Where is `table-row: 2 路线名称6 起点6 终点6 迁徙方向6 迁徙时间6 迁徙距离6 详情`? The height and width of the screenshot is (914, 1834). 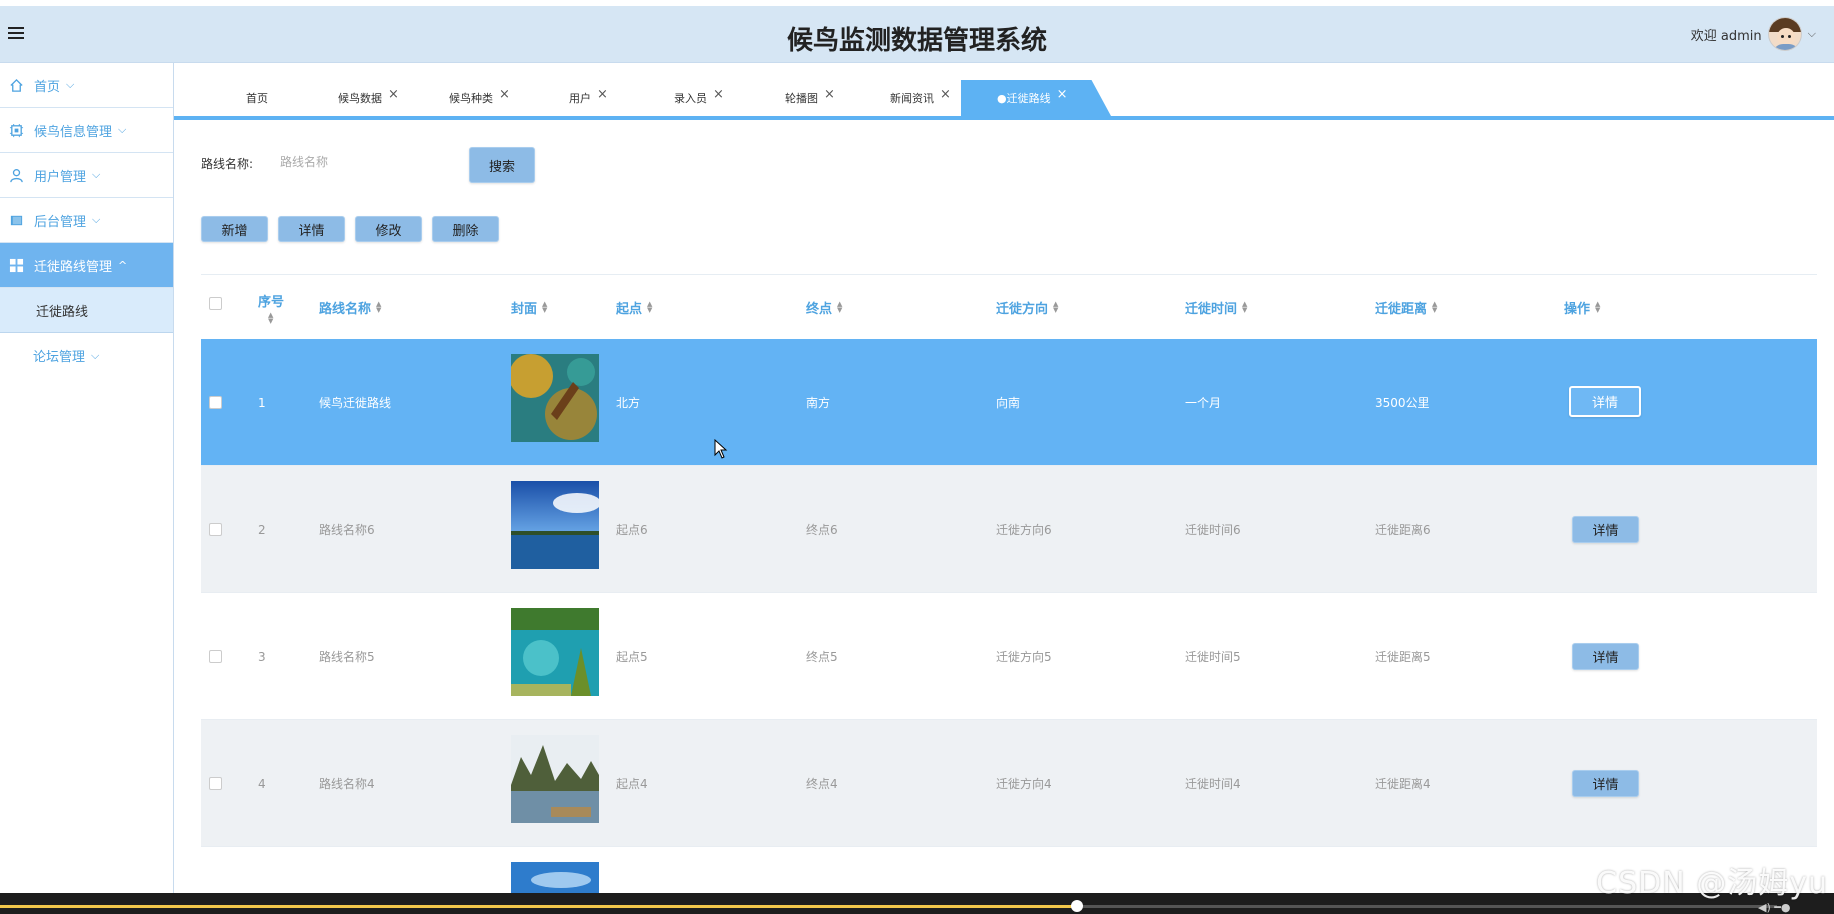
table-row: 2 路线名称6 起点6 终点6 迁徙方向6 迁徙时间6 迁徙距离6 详情 is located at coordinates (1009, 529).